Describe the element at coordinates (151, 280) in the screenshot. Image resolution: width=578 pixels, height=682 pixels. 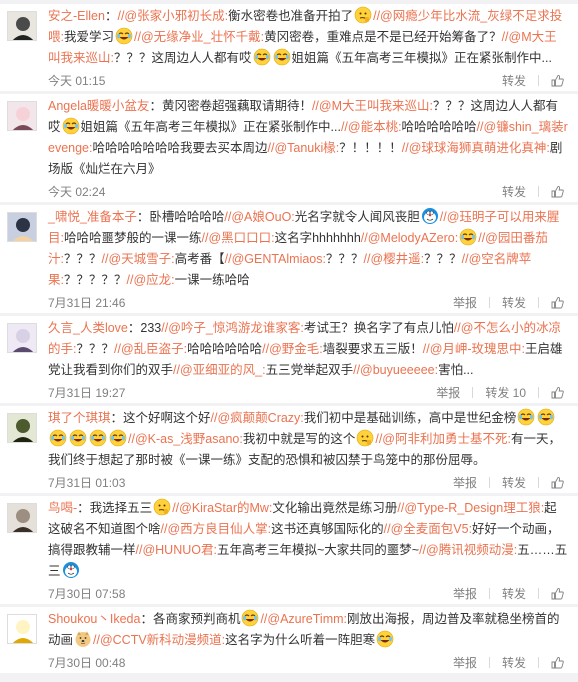
I see `mention-link: //@应龙:` at that location.